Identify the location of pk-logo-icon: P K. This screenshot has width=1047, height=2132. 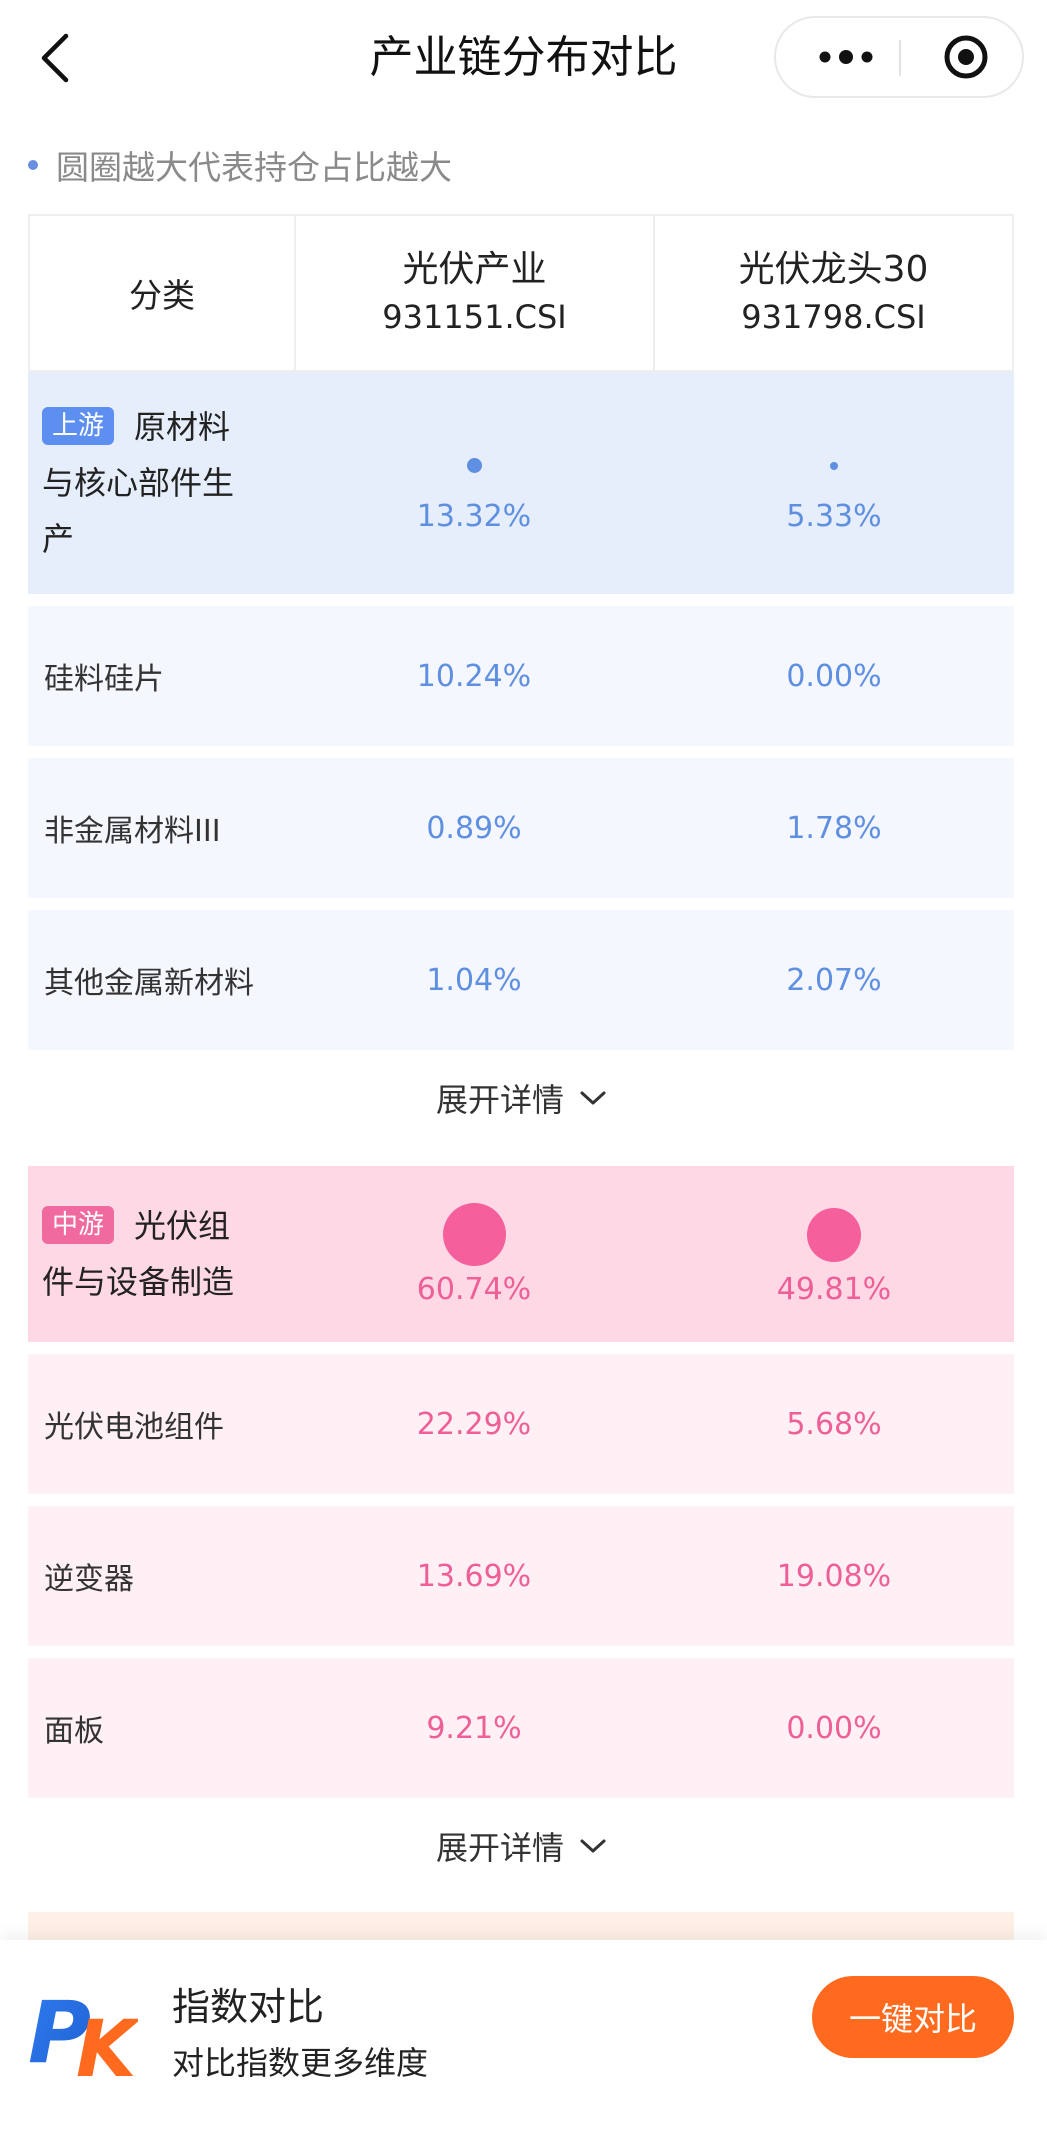
(85, 2037).